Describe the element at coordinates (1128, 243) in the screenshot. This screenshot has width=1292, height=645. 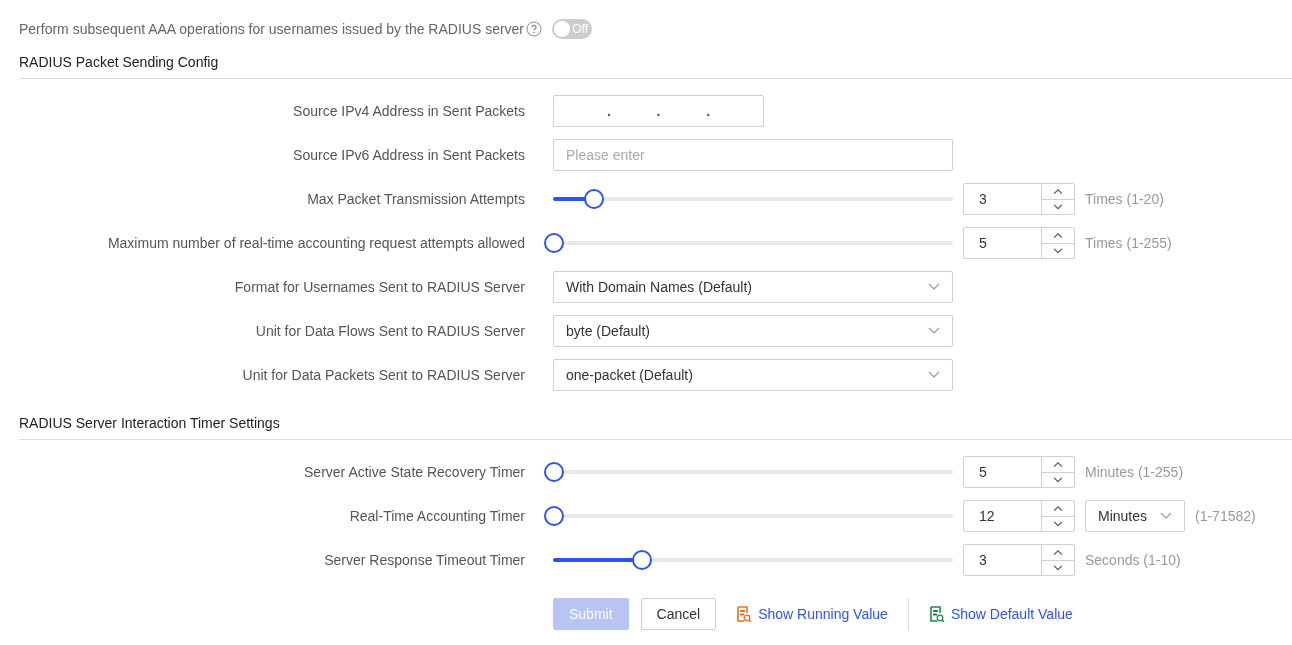
I see `range-hint: Times (1-255)` at that location.